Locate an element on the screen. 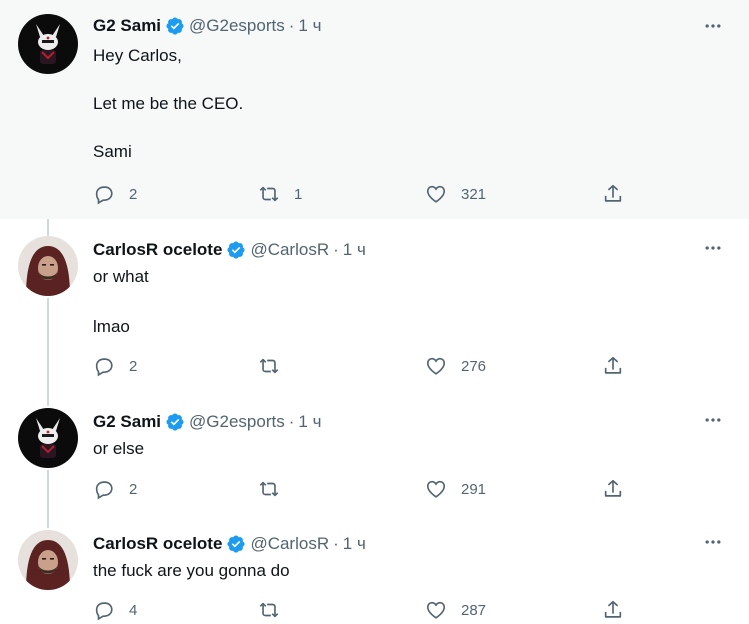 This screenshot has width=749, height=624. tweet-text: or what lmao is located at coordinates (121, 302).